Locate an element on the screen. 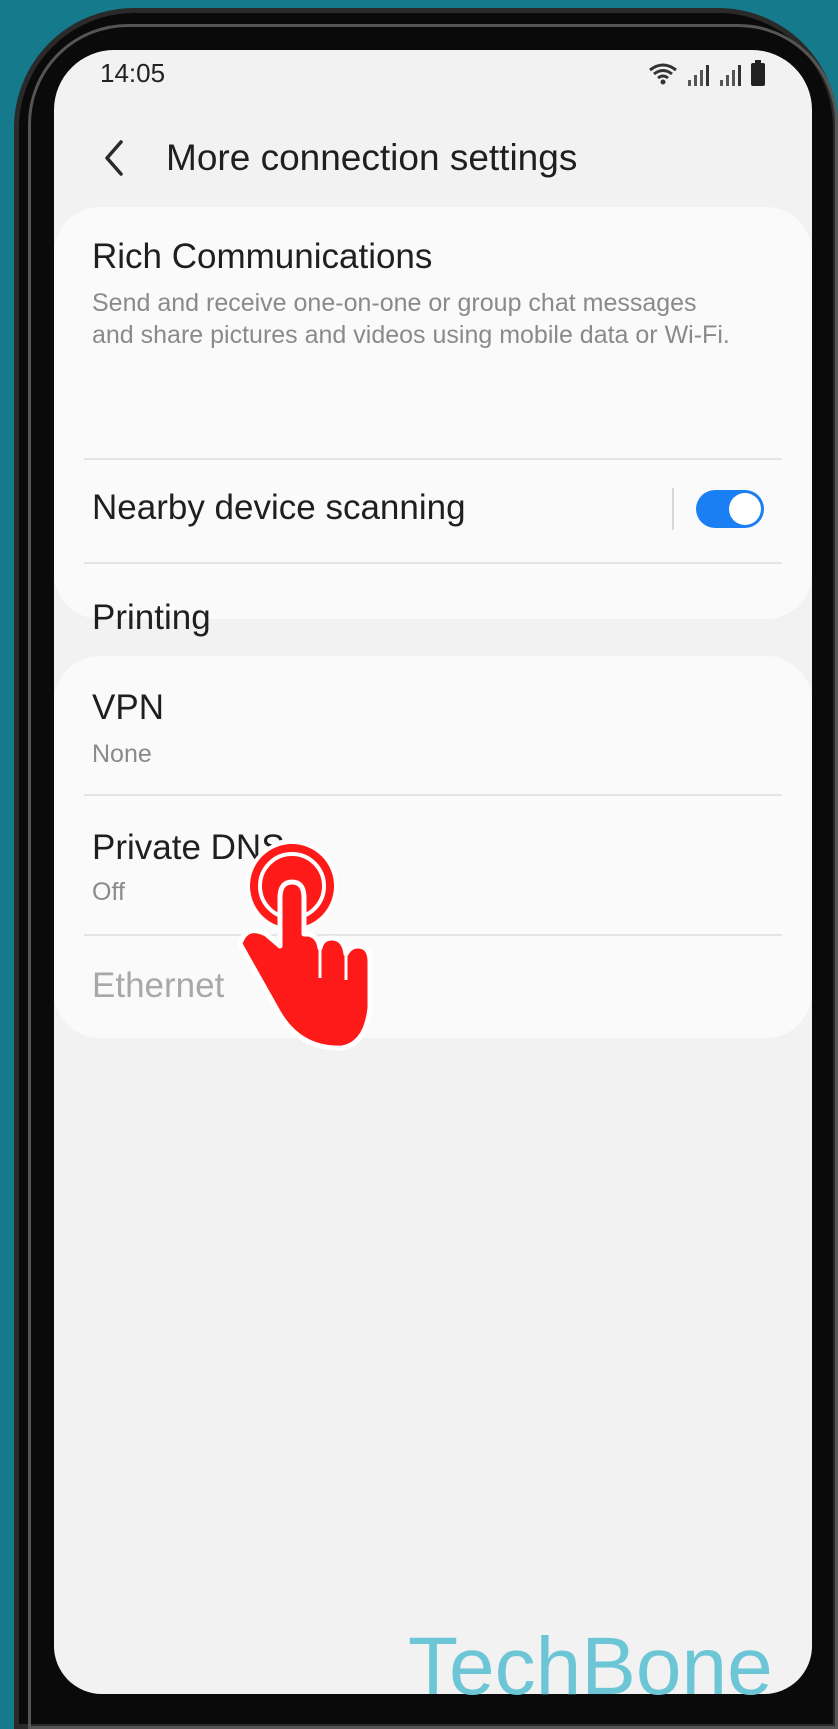 The image size is (838, 1729). status-icons is located at coordinates (707, 73).